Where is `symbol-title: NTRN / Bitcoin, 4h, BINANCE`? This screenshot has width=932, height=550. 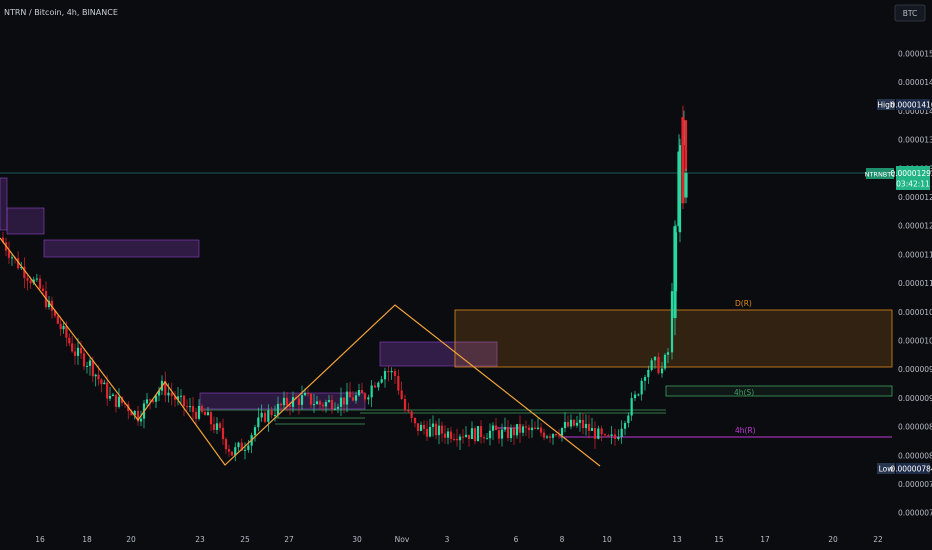
symbol-title: NTRN / Bitcoin, 4h, BINANCE is located at coordinates (61, 12).